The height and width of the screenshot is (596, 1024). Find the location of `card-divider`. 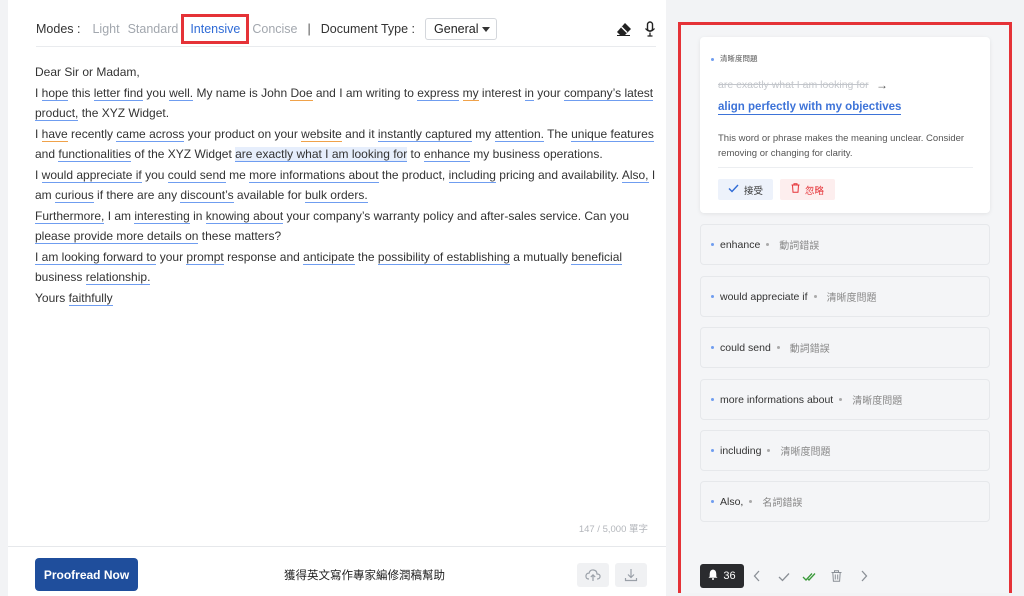

card-divider is located at coordinates (845, 167).